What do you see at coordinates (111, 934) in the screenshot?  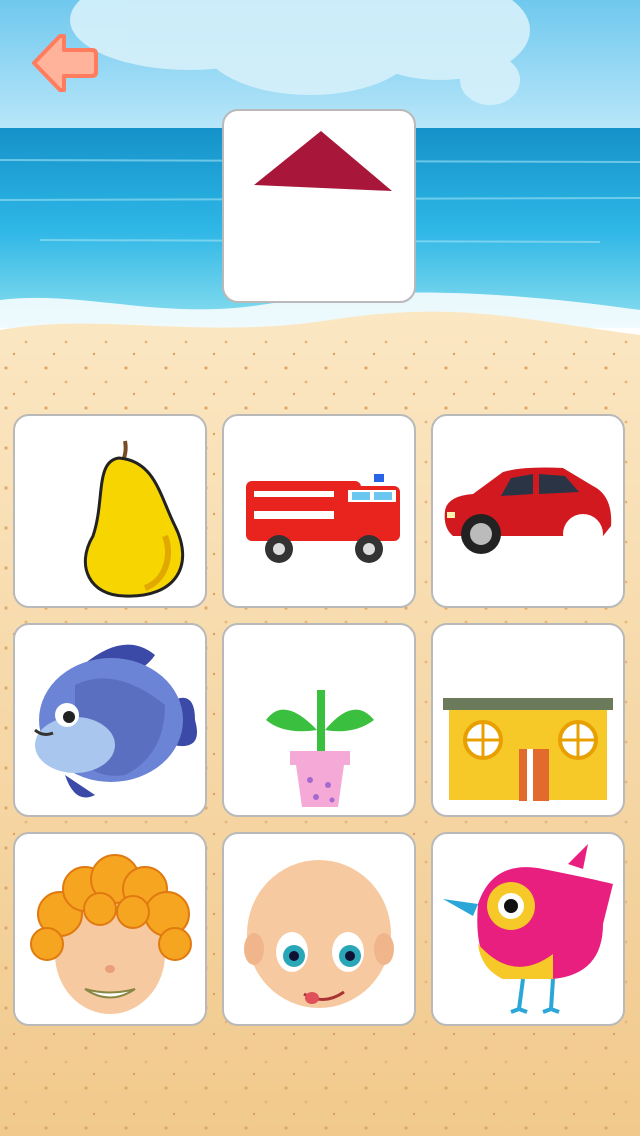 I see `curly-hair-boy-icon` at bounding box center [111, 934].